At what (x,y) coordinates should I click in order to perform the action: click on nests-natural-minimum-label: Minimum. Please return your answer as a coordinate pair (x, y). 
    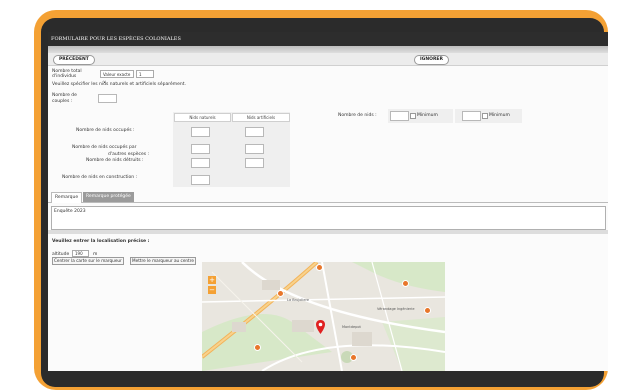
    Looking at the image, I should click on (427, 115).